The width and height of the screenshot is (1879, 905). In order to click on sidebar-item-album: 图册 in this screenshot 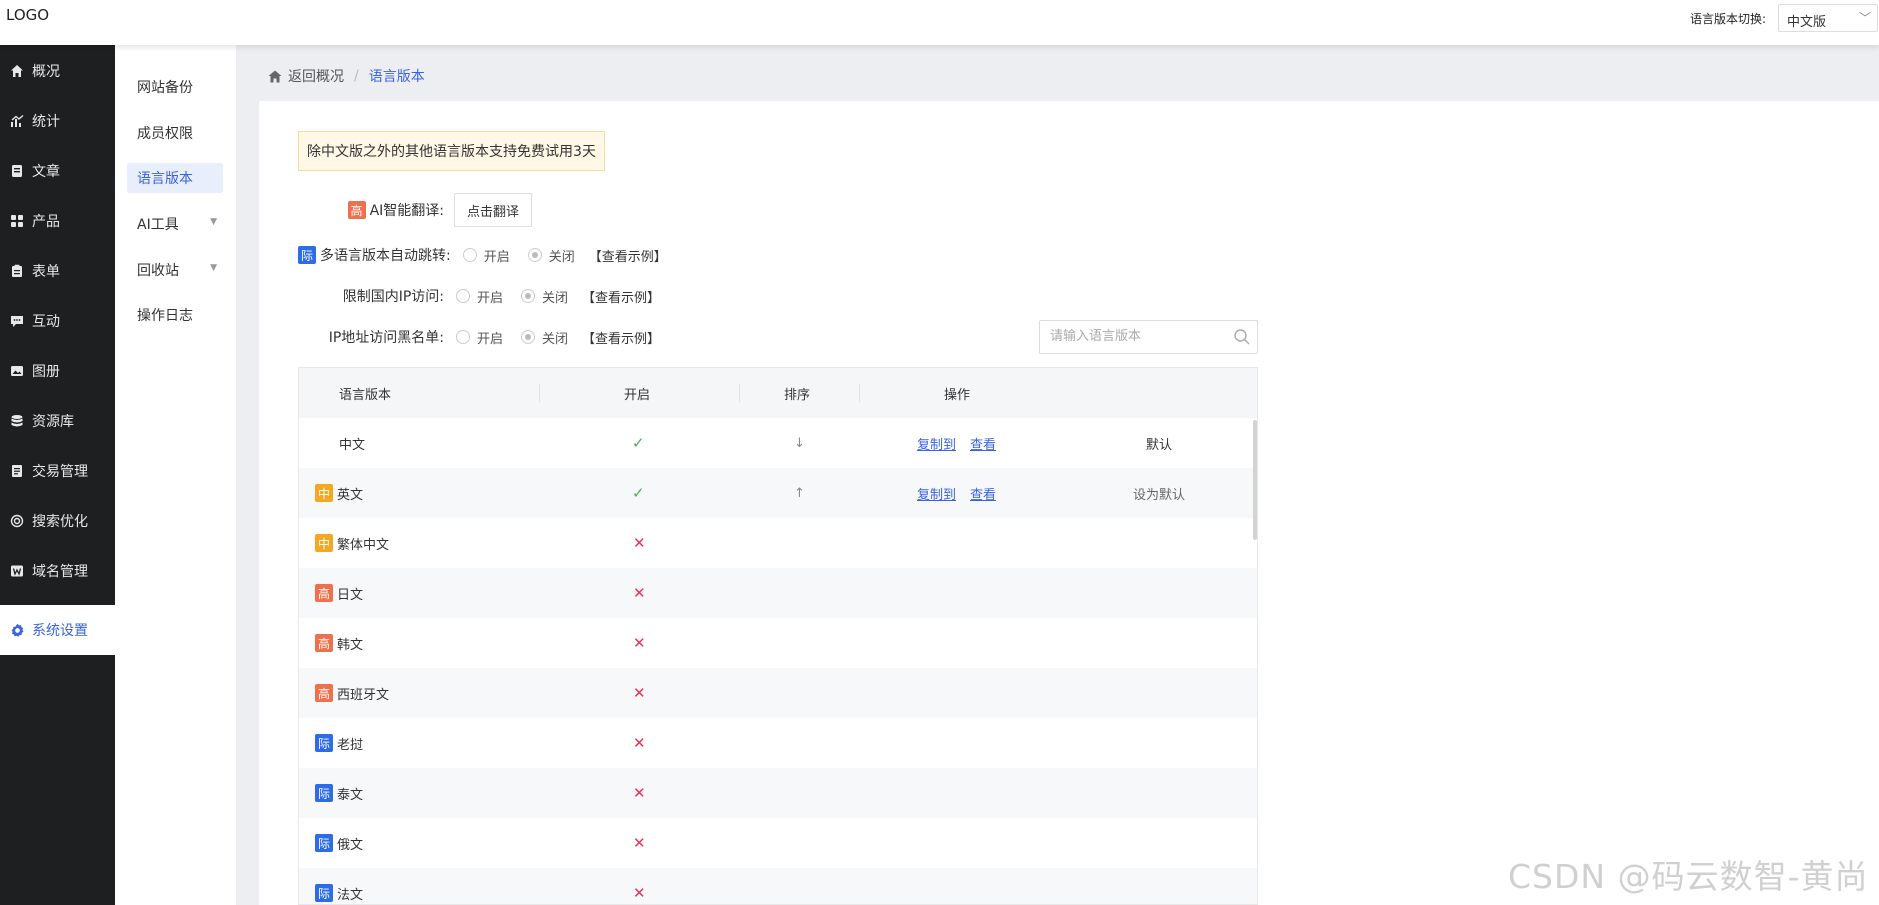, I will do `click(57, 371)`.